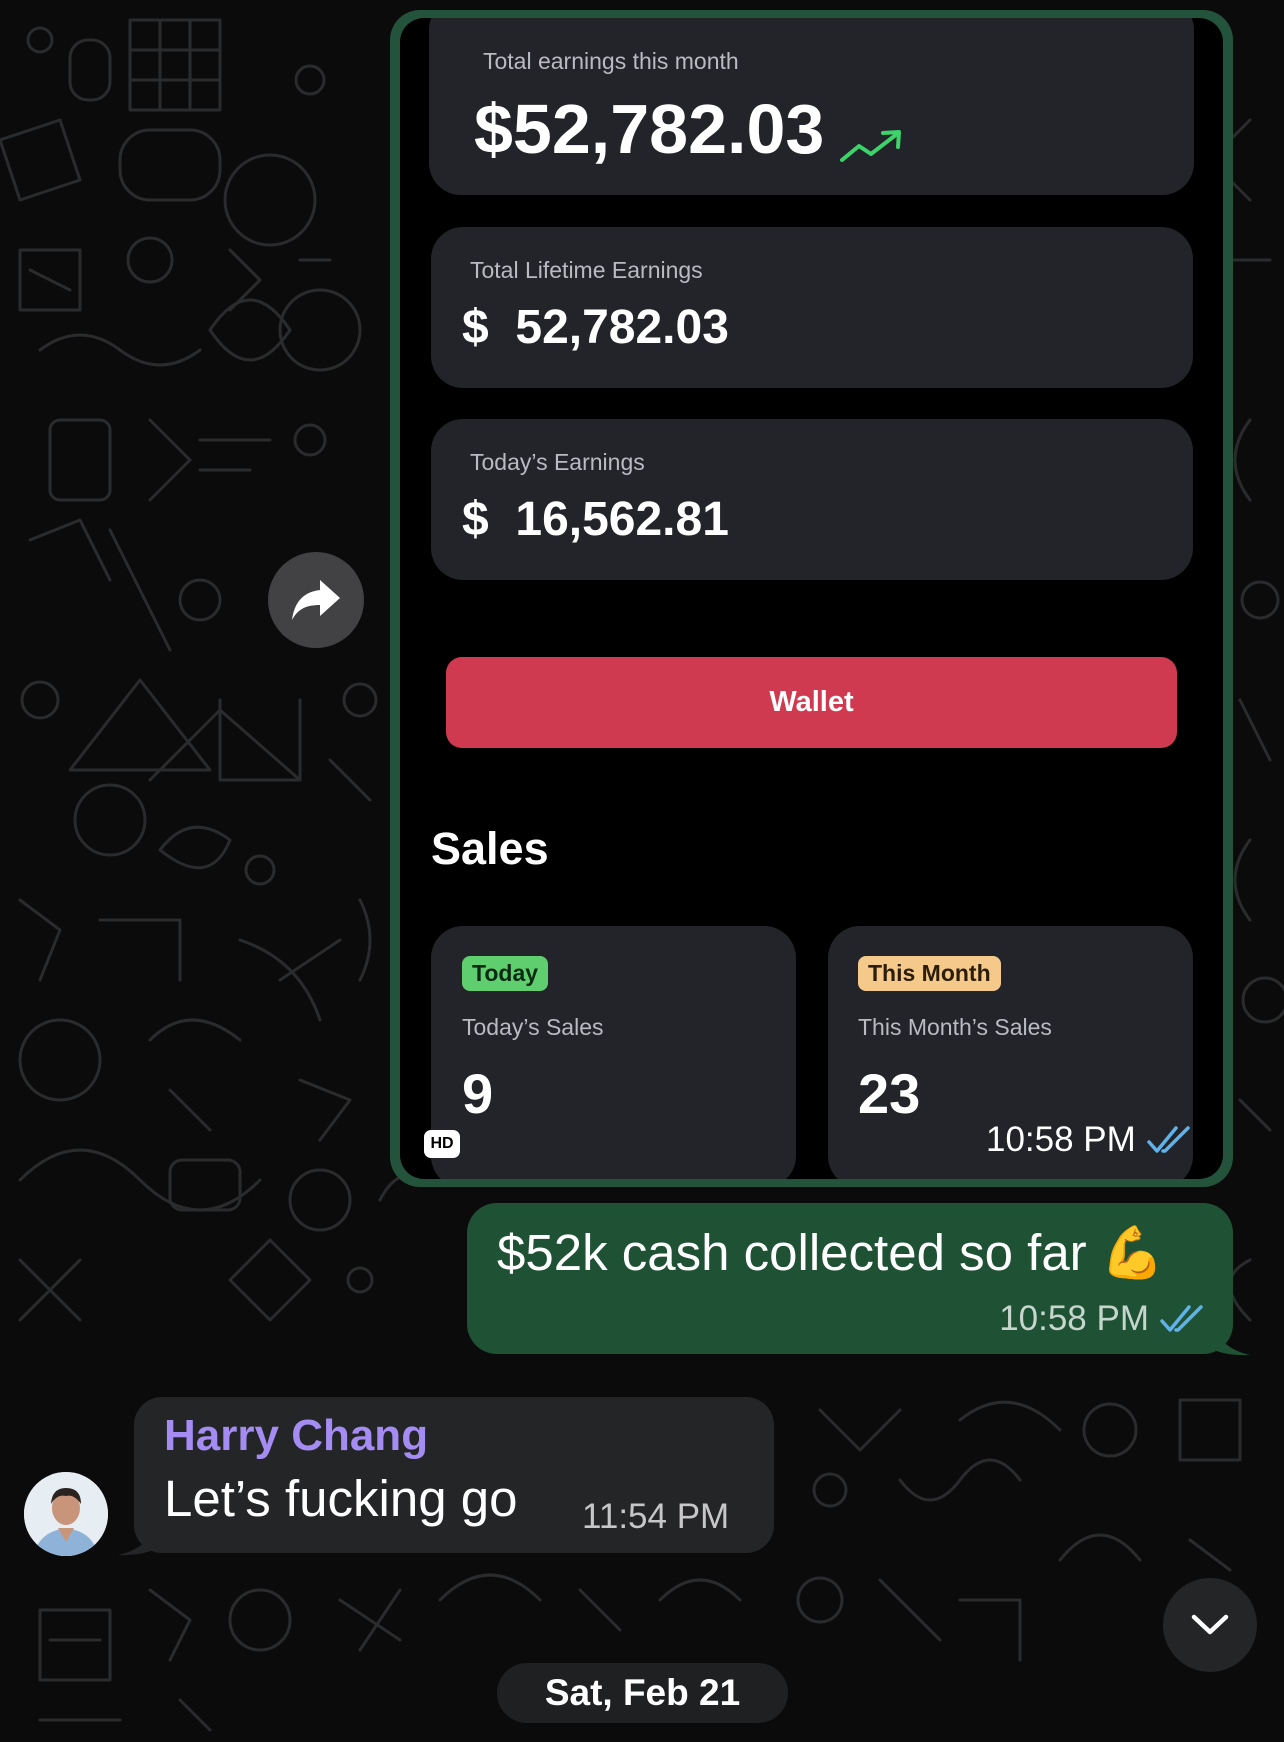  I want to click on outgoing-message-bubble: $52k cash collected so far 💪 10:58 PM, so click(850, 1278).